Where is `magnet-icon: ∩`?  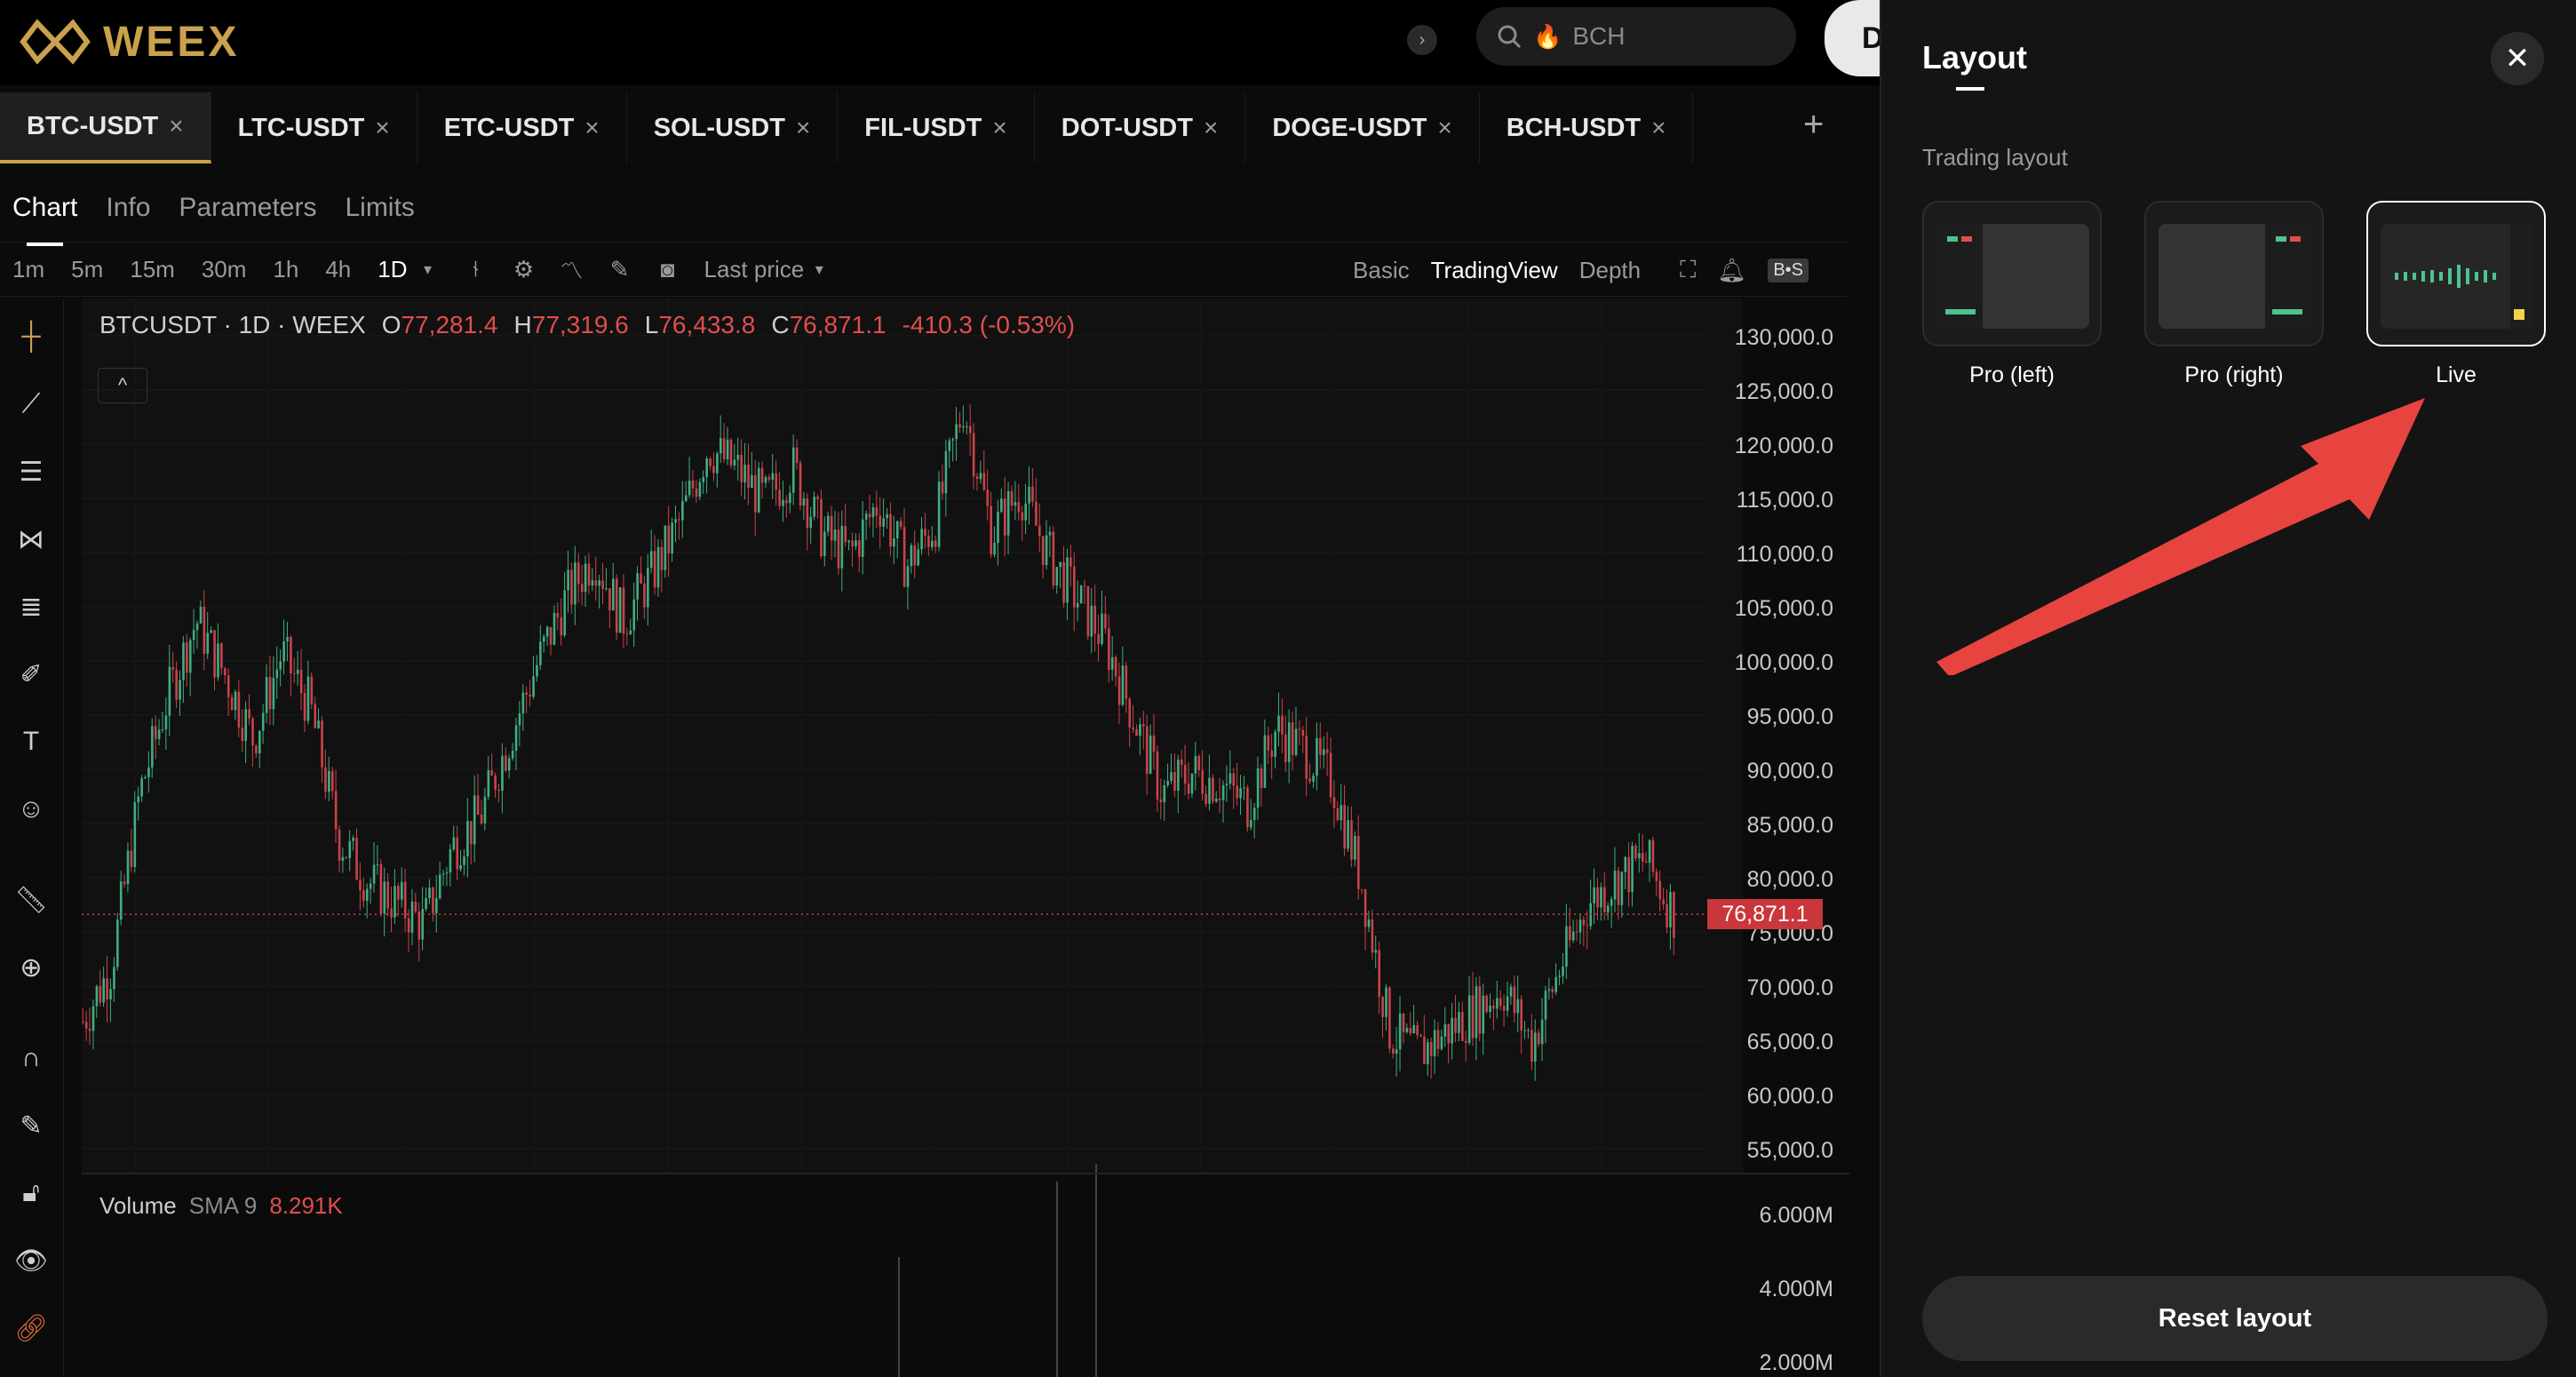
magnet-icon: ∩ is located at coordinates (31, 1058).